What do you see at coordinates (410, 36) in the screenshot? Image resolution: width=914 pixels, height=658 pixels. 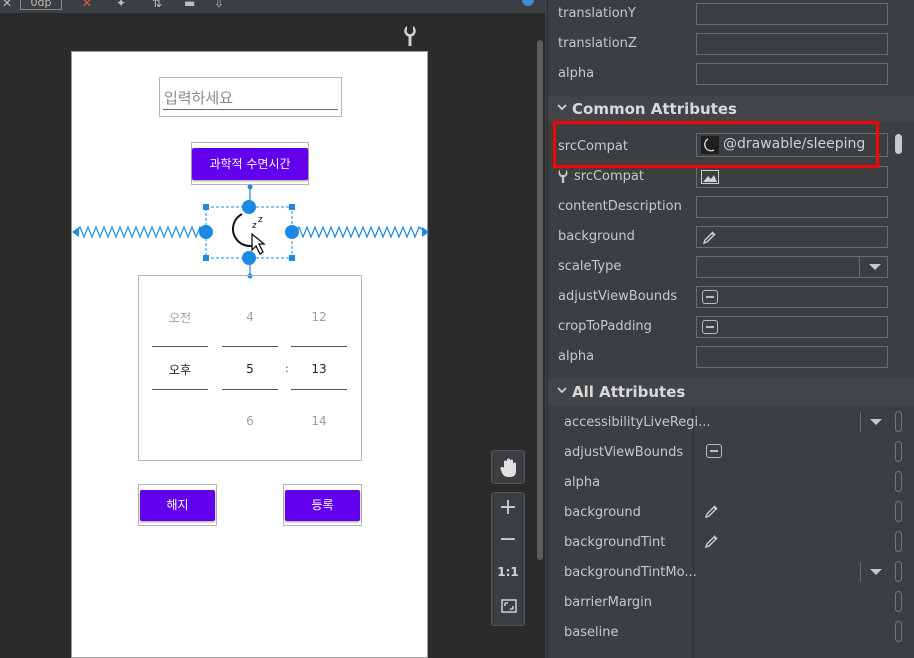 I see `wrench-icon` at bounding box center [410, 36].